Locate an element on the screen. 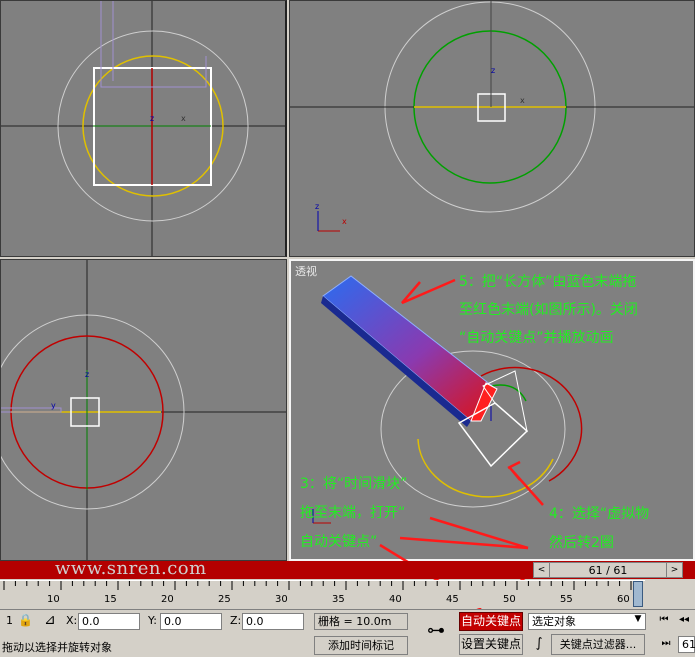 The height and width of the screenshot is (657, 695). time-slider: < 61 / 61 > is located at coordinates (608, 570).